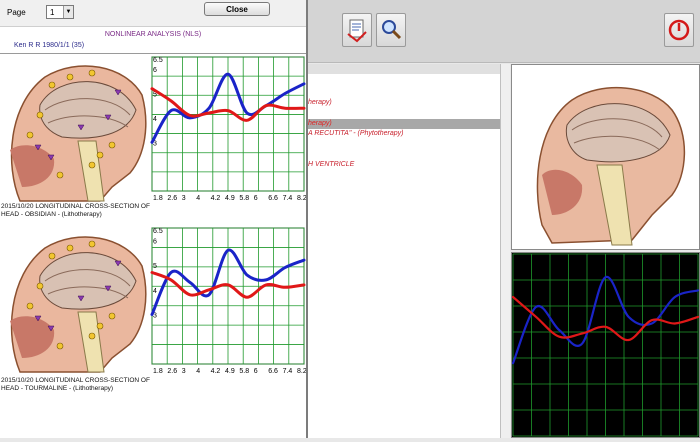  I want to click on power-icon, so click(679, 30).